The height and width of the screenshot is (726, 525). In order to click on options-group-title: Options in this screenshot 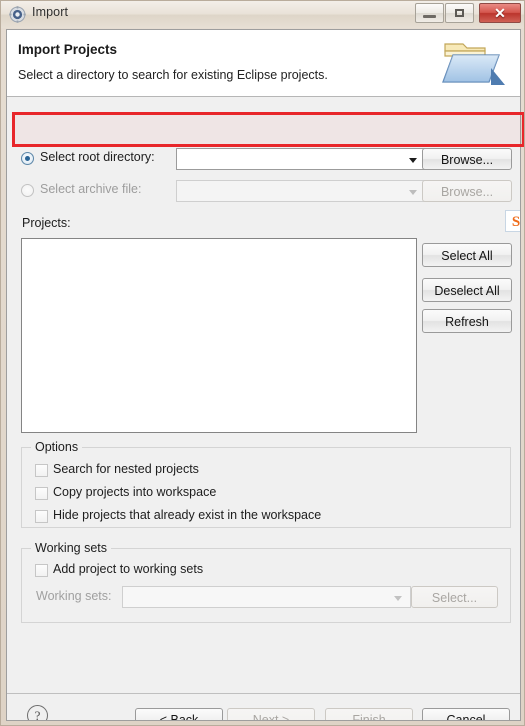, I will do `click(57, 447)`.